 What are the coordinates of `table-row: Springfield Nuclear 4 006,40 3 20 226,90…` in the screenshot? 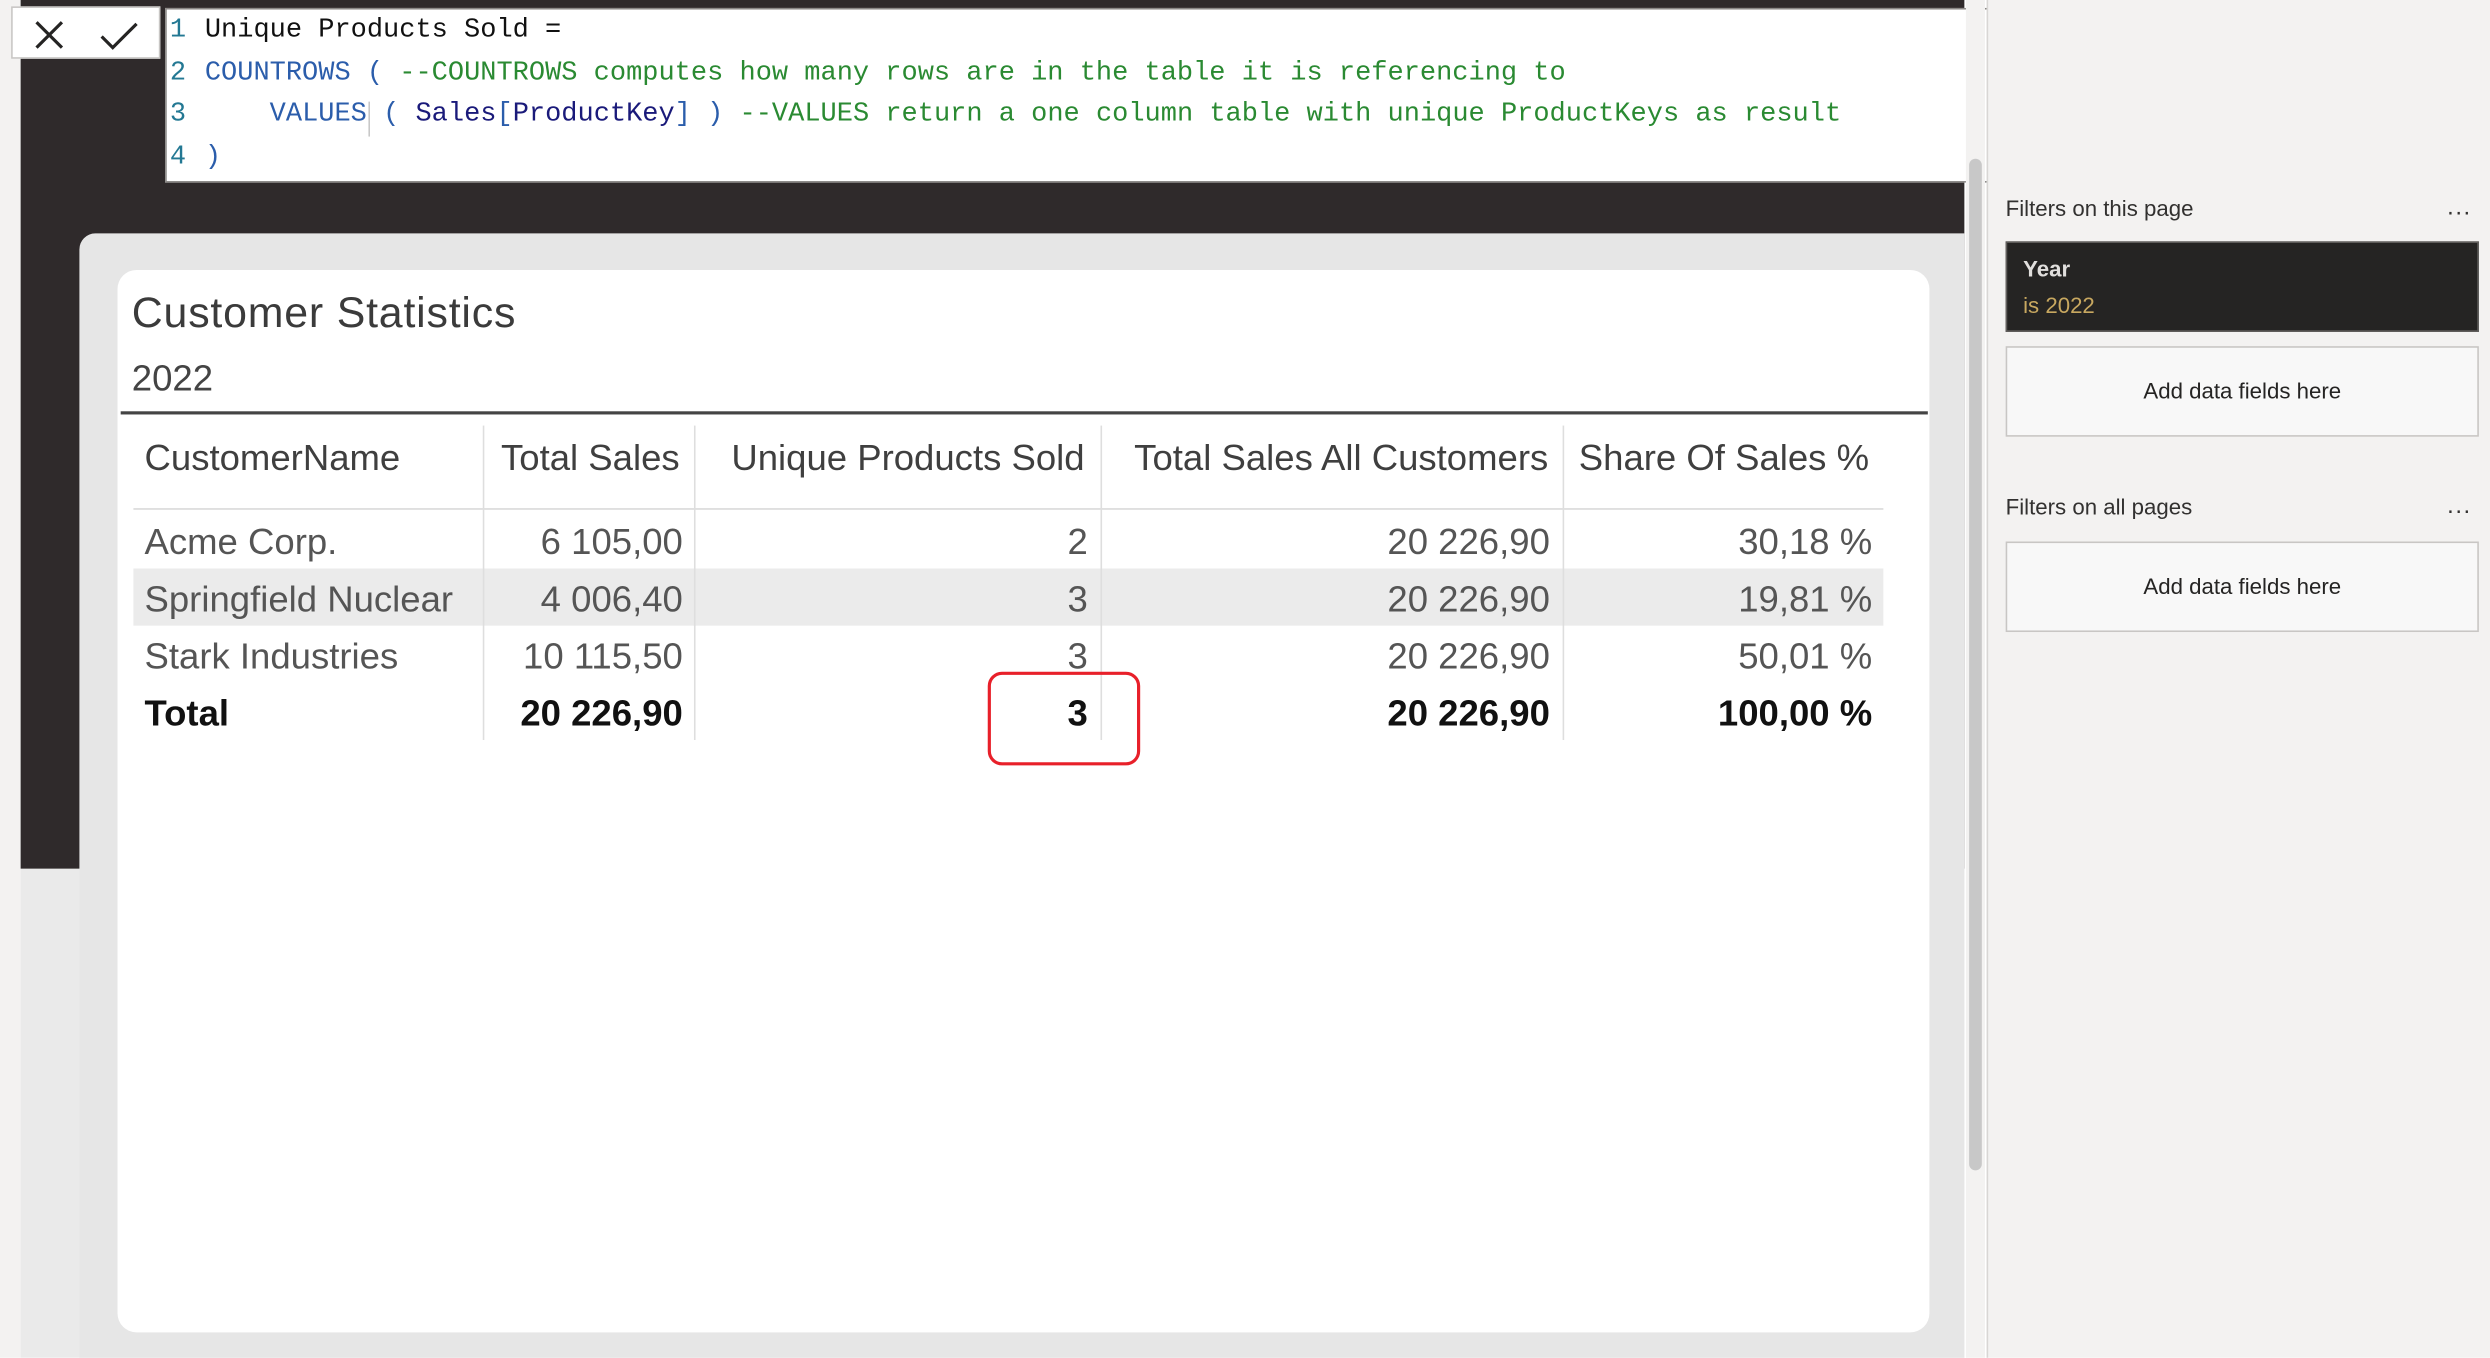 It's located at (1008, 597).